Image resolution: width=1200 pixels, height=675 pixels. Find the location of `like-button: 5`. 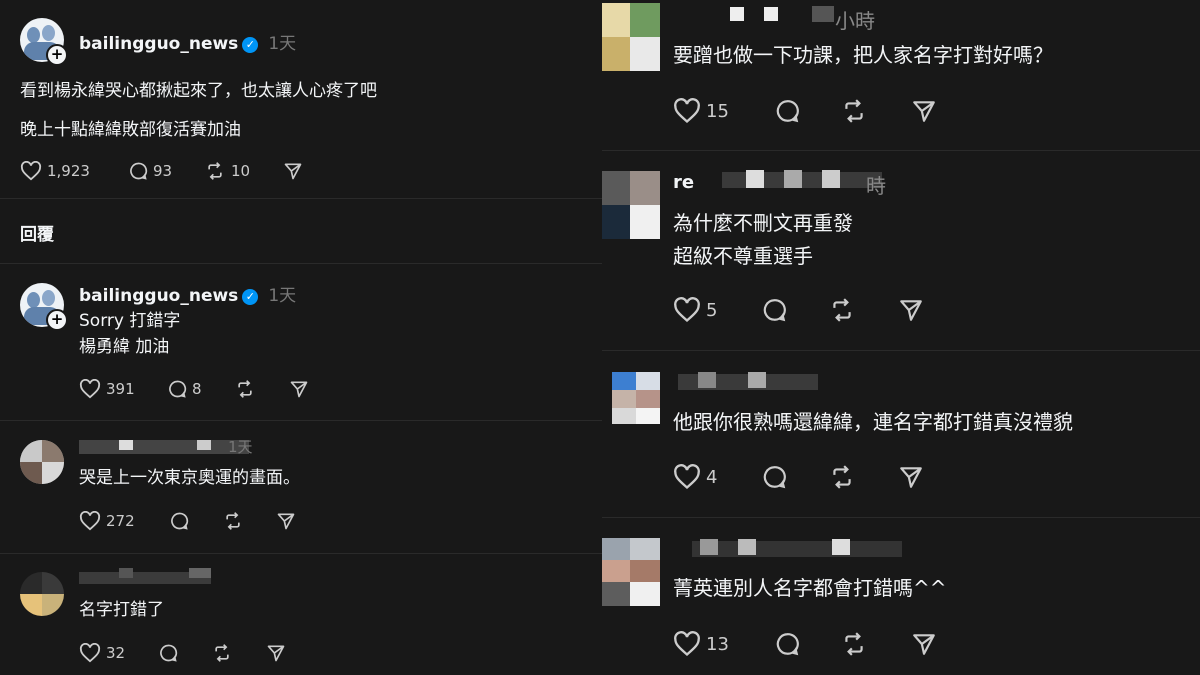

like-button: 5 is located at coordinates (695, 310).